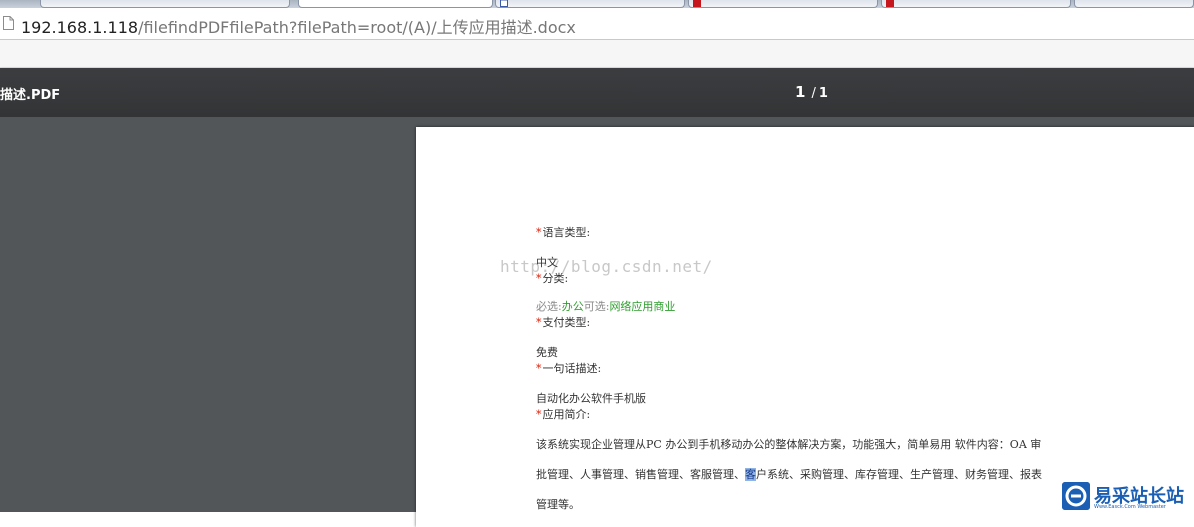  I want to click on page-indicator: 1/1, so click(811, 91).